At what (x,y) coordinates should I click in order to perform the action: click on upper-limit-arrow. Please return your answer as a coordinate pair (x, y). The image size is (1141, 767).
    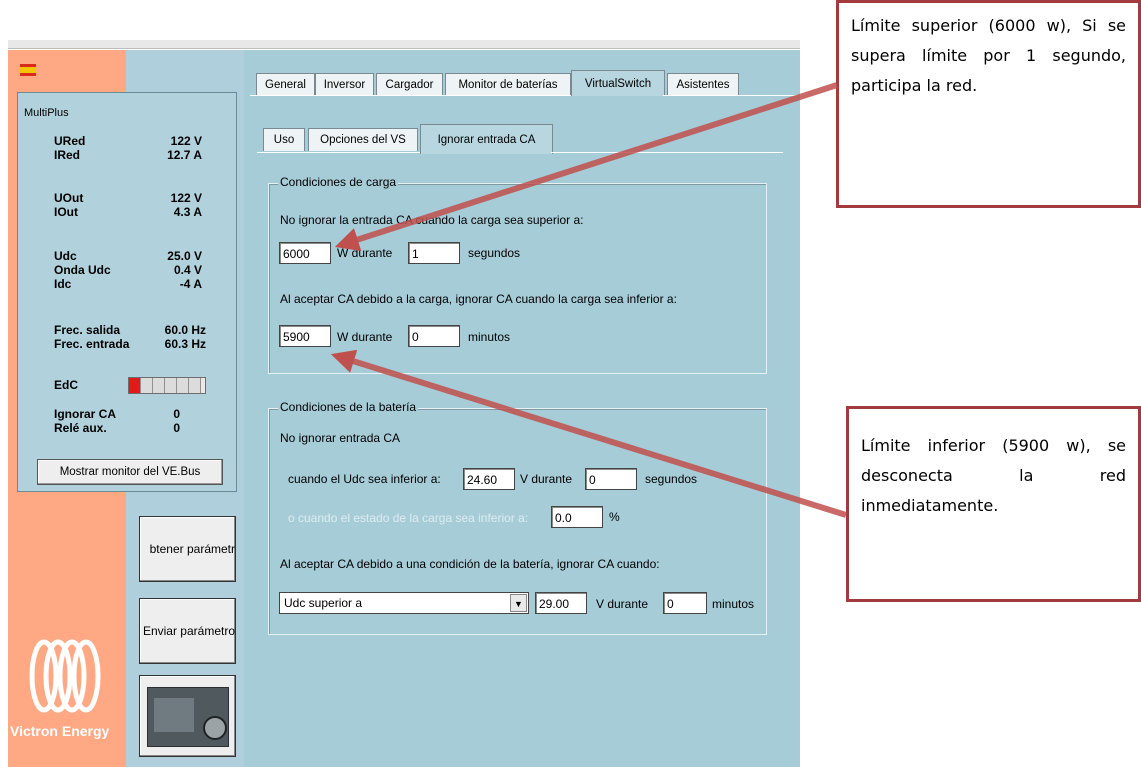
    Looking at the image, I should click on (586, 167).